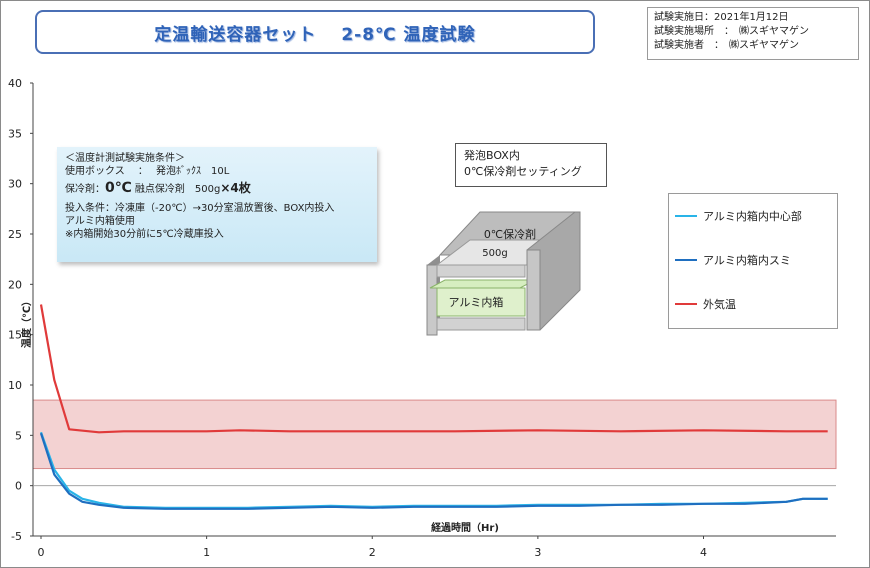 The width and height of the screenshot is (870, 568). Describe the element at coordinates (41, 552) in the screenshot. I see `x-tick-label: 0` at that location.